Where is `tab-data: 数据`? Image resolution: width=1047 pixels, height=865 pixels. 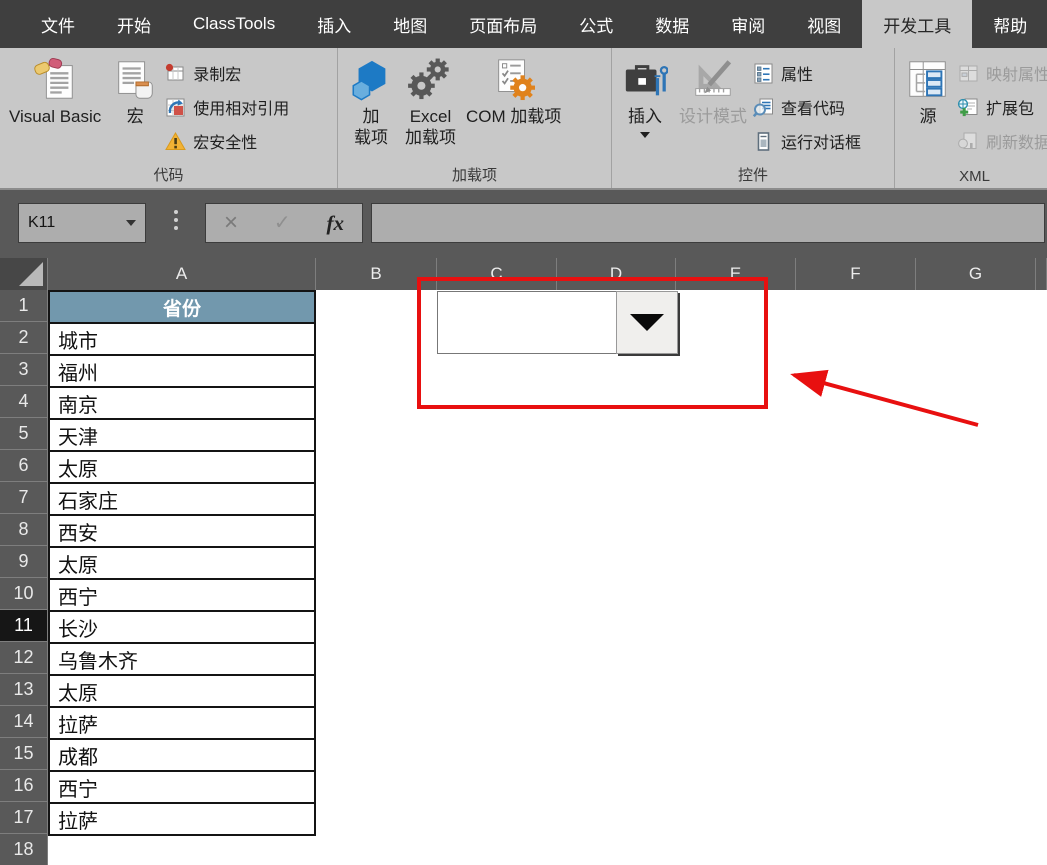
tab-data: 数据 is located at coordinates (672, 24).